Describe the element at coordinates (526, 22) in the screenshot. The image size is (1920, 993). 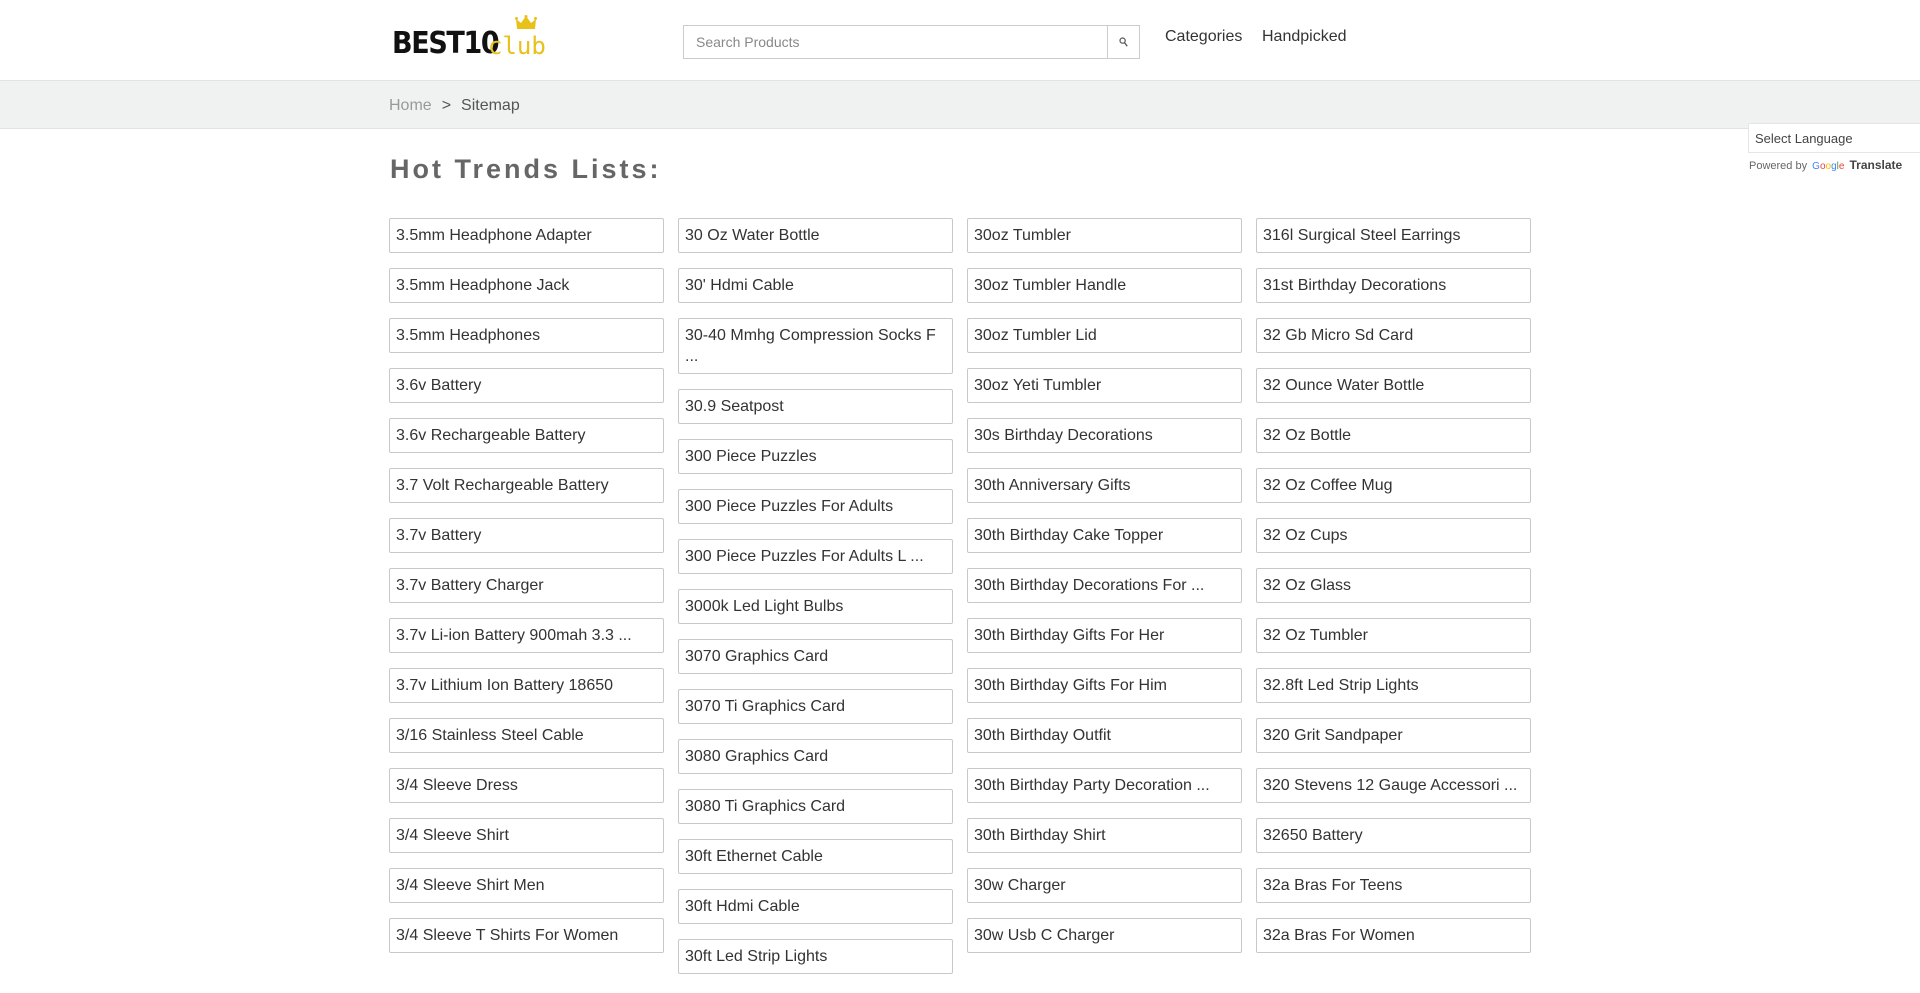
I see `crown-icon` at that location.